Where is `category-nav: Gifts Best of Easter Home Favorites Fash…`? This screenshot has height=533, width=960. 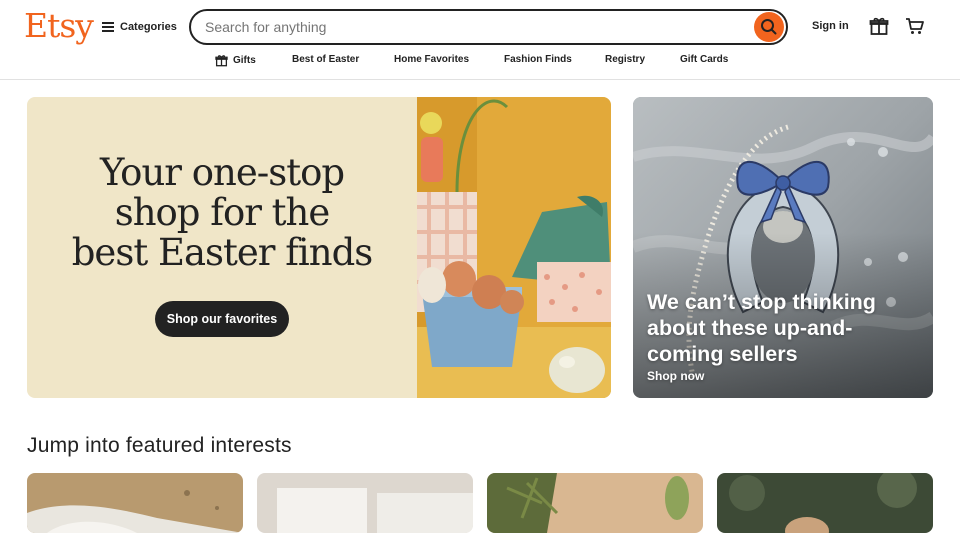 category-nav: Gifts Best of Easter Home Favorites Fash… is located at coordinates (480, 62).